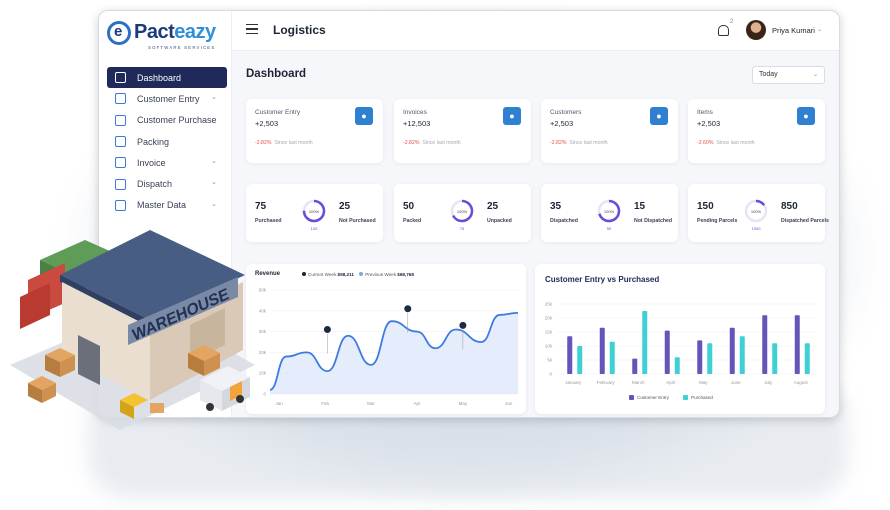 This screenshot has height=510, width=890. I want to click on legend-customer-entry: Customer Entry, so click(649, 397).